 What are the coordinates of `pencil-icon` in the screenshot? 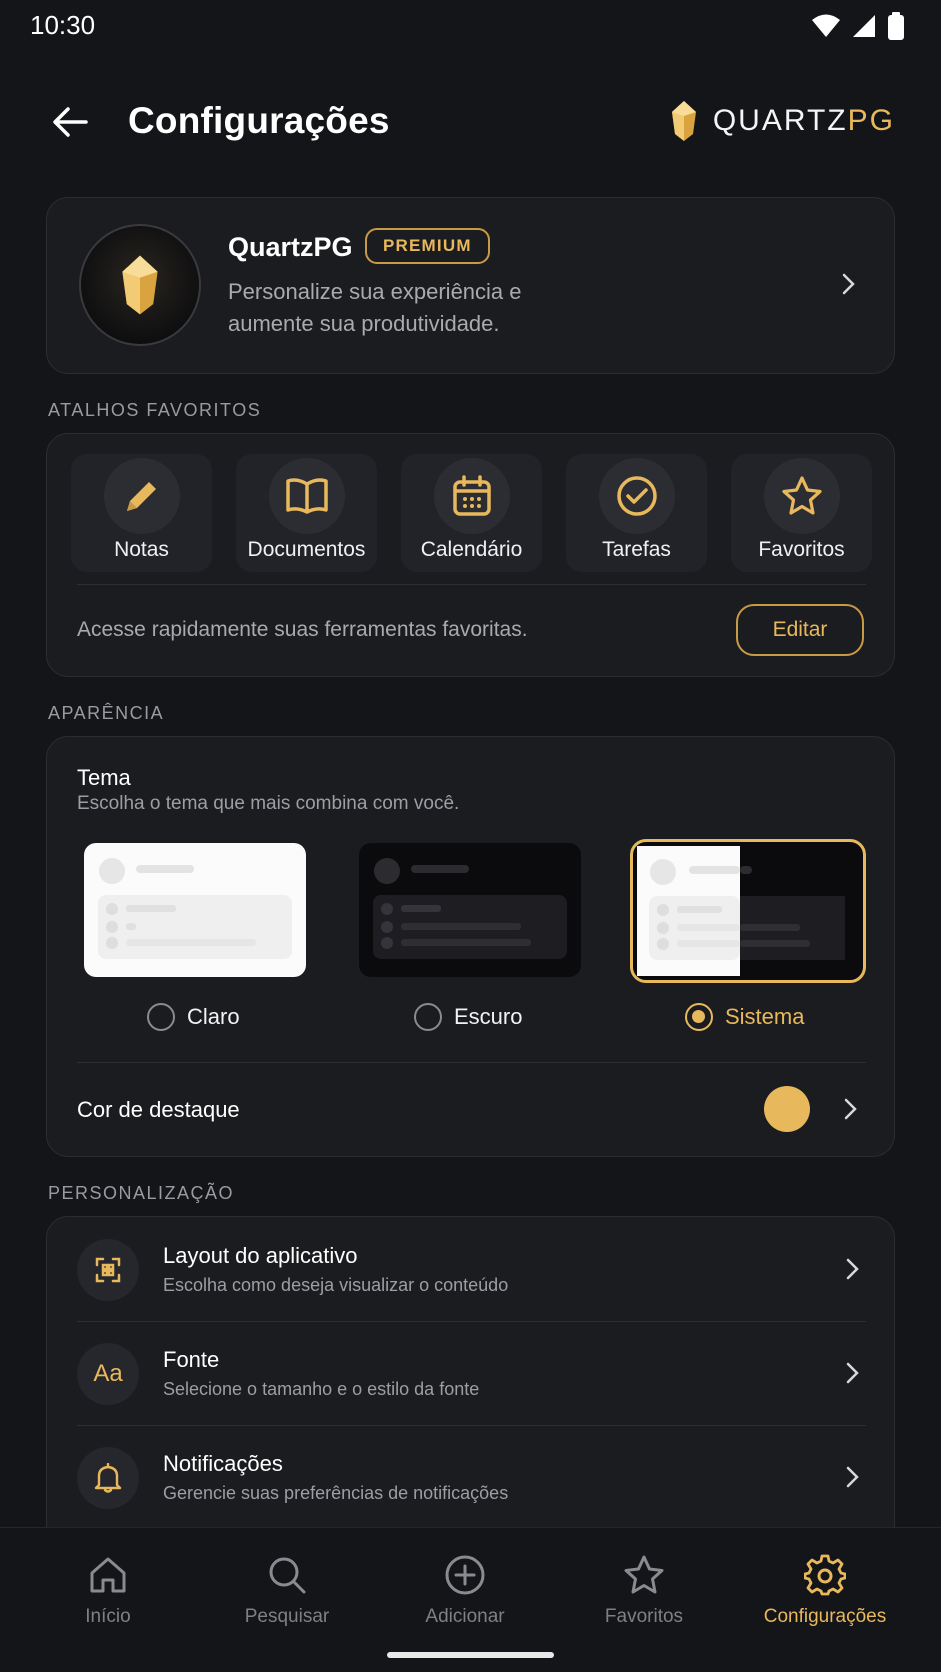 It's located at (141, 496).